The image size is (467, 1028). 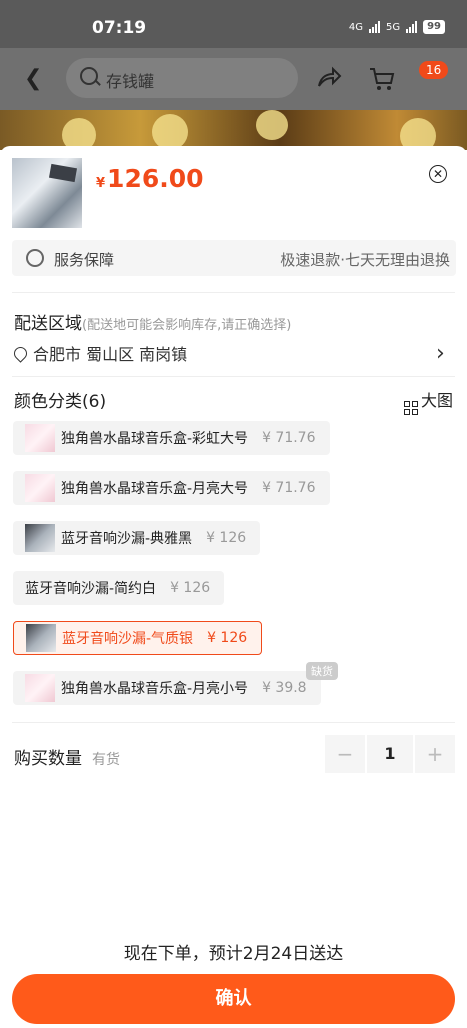 What do you see at coordinates (233, 954) in the screenshot?
I see `delivery-eta: 现在下单，预计2月24日送达` at bounding box center [233, 954].